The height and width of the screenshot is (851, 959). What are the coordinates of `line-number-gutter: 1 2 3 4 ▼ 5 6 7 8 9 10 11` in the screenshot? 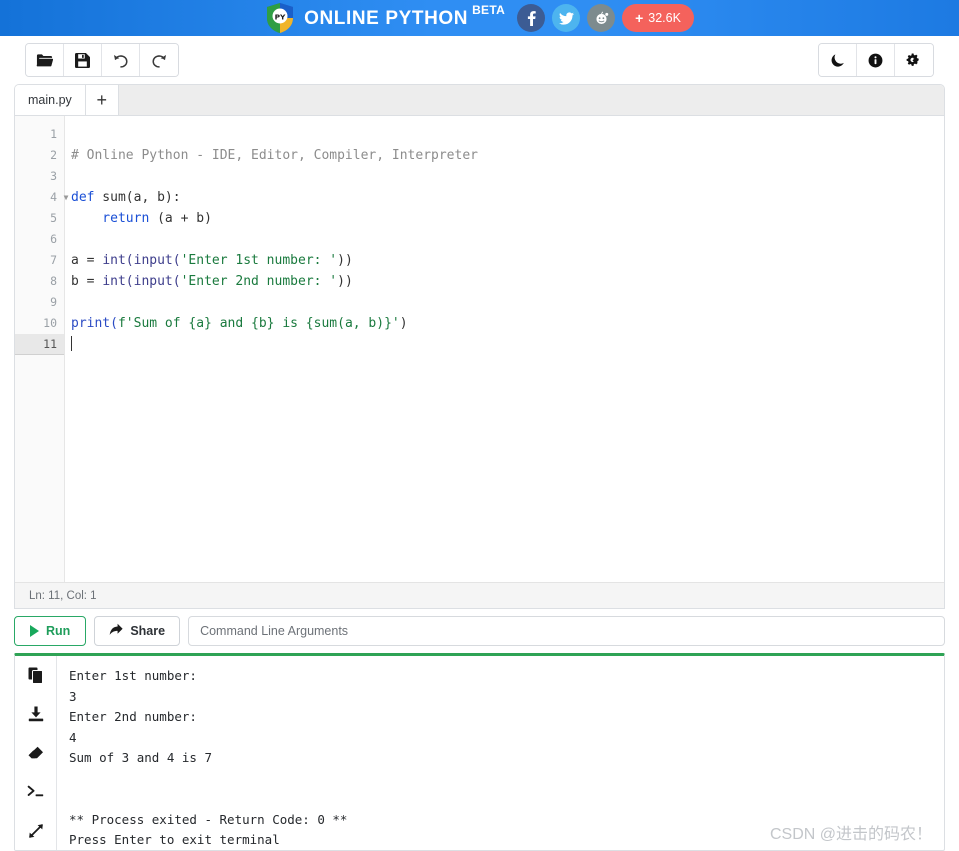 It's located at (41, 349).